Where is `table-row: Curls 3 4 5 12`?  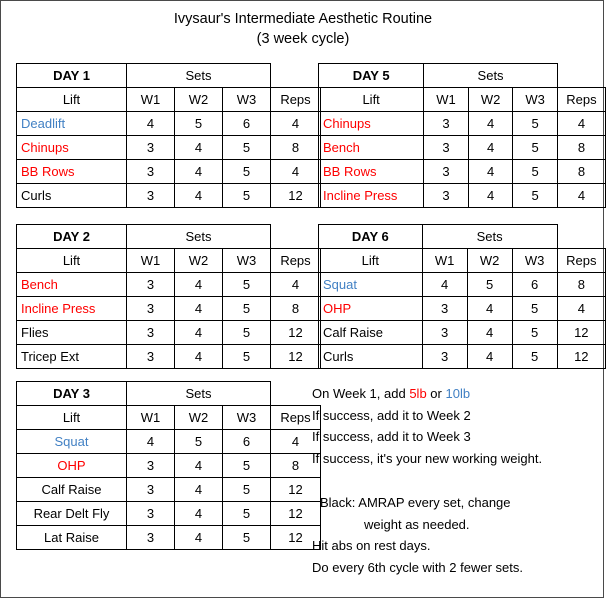 table-row: Curls 3 4 5 12 is located at coordinates (462, 356).